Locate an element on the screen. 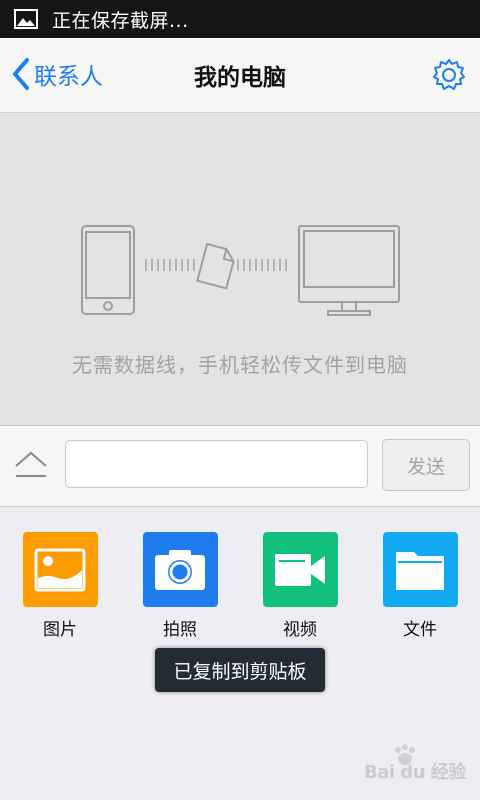  page-title: 我的电脑 is located at coordinates (240, 78).